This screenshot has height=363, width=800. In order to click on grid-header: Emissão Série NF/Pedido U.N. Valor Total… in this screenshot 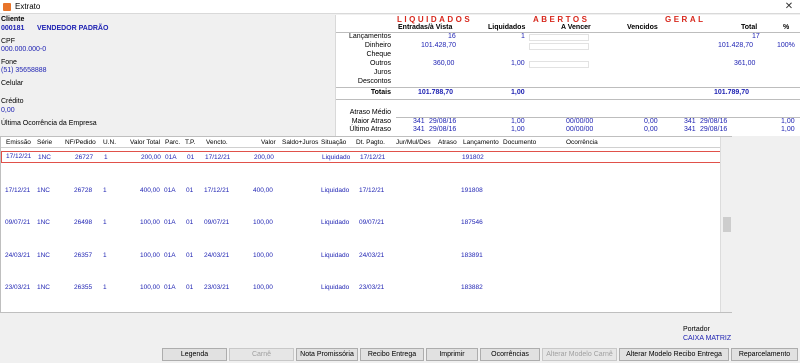, I will do `click(366, 142)`.